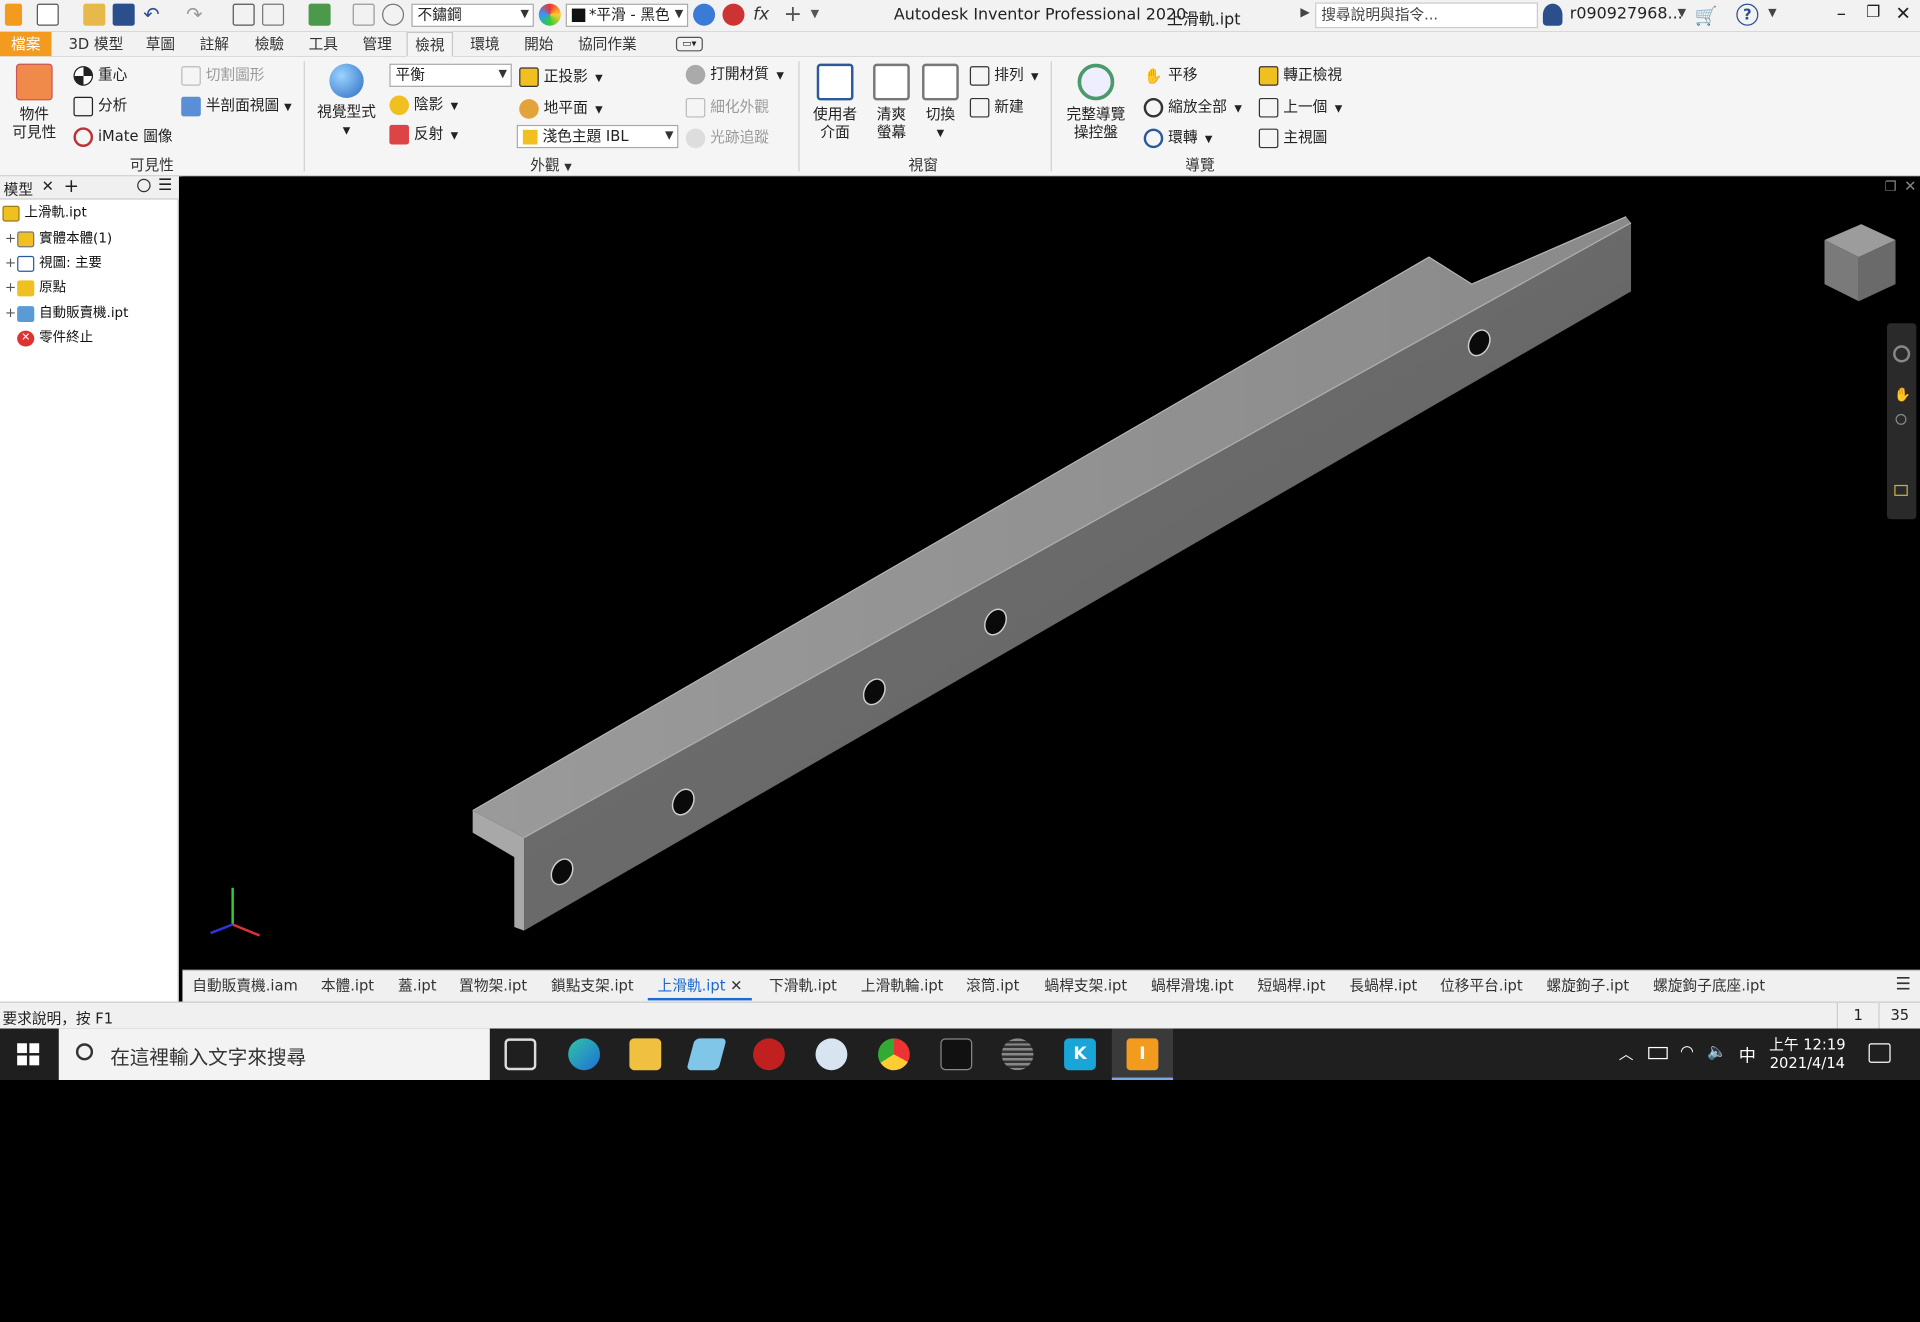  I want to click on orbit-button: 環轉 ▼, so click(1177, 138).